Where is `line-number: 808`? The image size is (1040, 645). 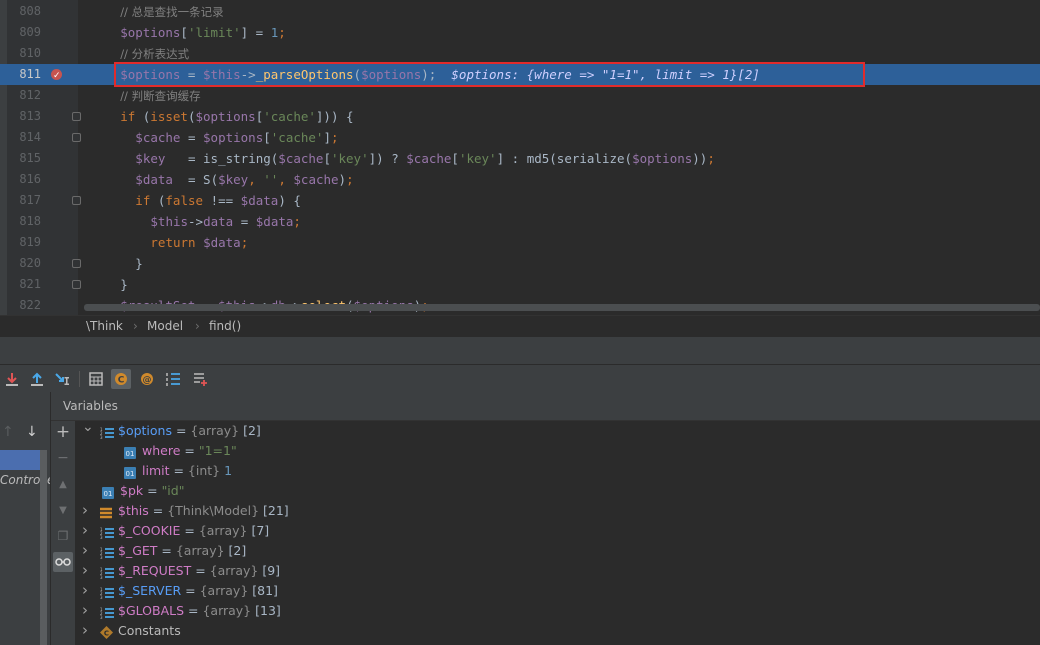 line-number: 808 is located at coordinates (24, 11).